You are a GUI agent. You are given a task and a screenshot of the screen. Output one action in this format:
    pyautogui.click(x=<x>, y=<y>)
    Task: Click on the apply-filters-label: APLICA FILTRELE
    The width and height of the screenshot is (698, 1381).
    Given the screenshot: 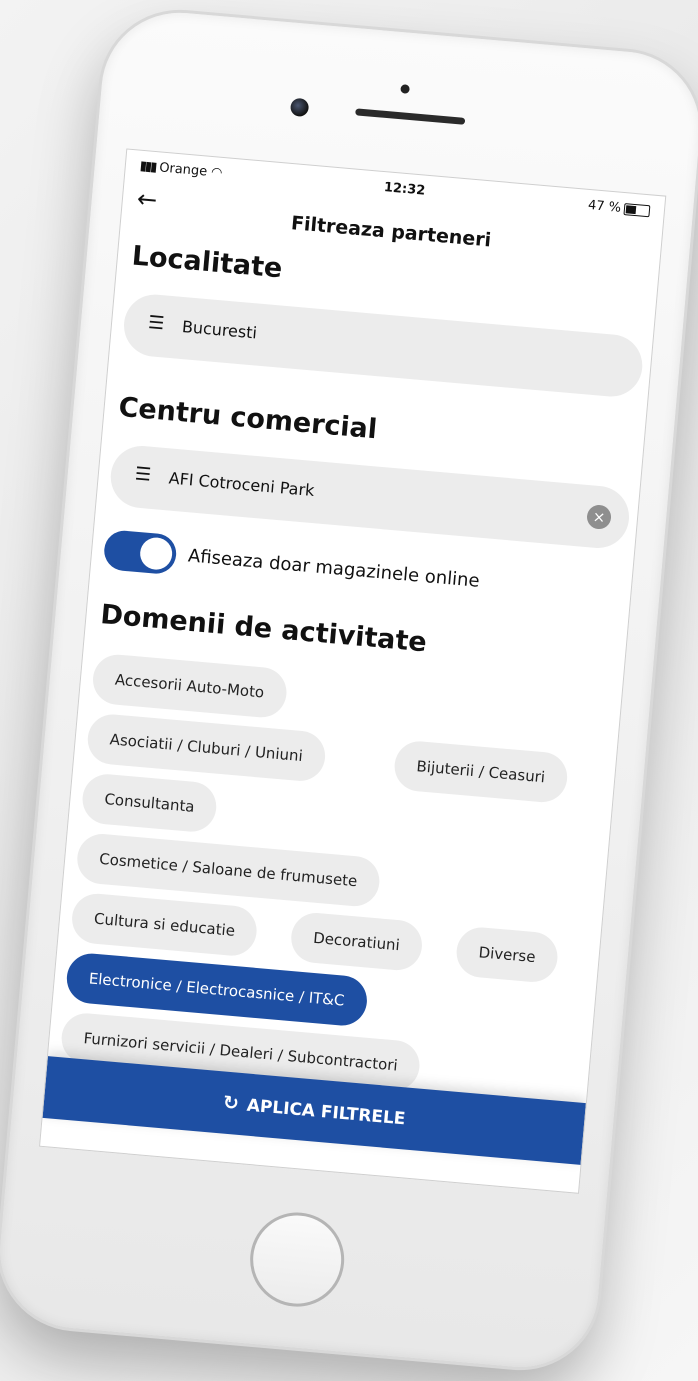 What is the action you would take?
    pyautogui.click(x=326, y=1112)
    